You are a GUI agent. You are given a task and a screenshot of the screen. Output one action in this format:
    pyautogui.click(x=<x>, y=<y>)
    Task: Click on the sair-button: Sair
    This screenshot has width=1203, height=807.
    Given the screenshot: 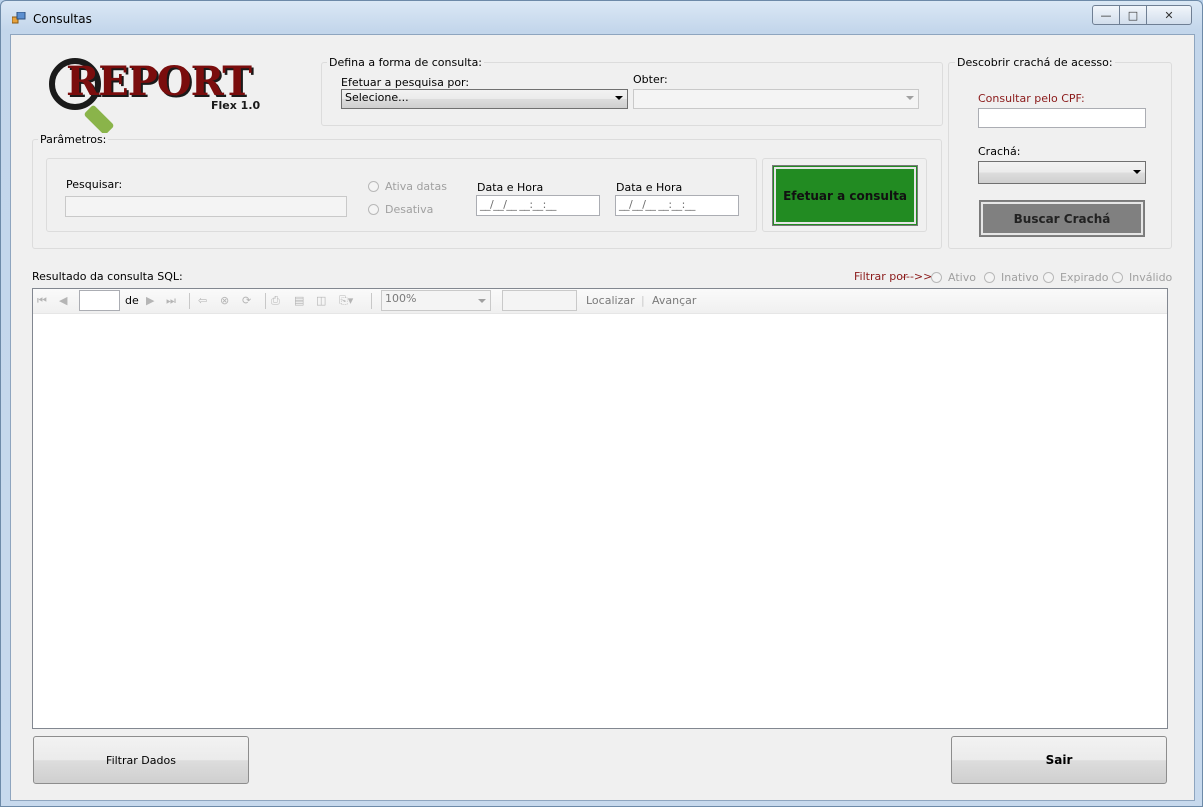 What is the action you would take?
    pyautogui.click(x=1059, y=760)
    